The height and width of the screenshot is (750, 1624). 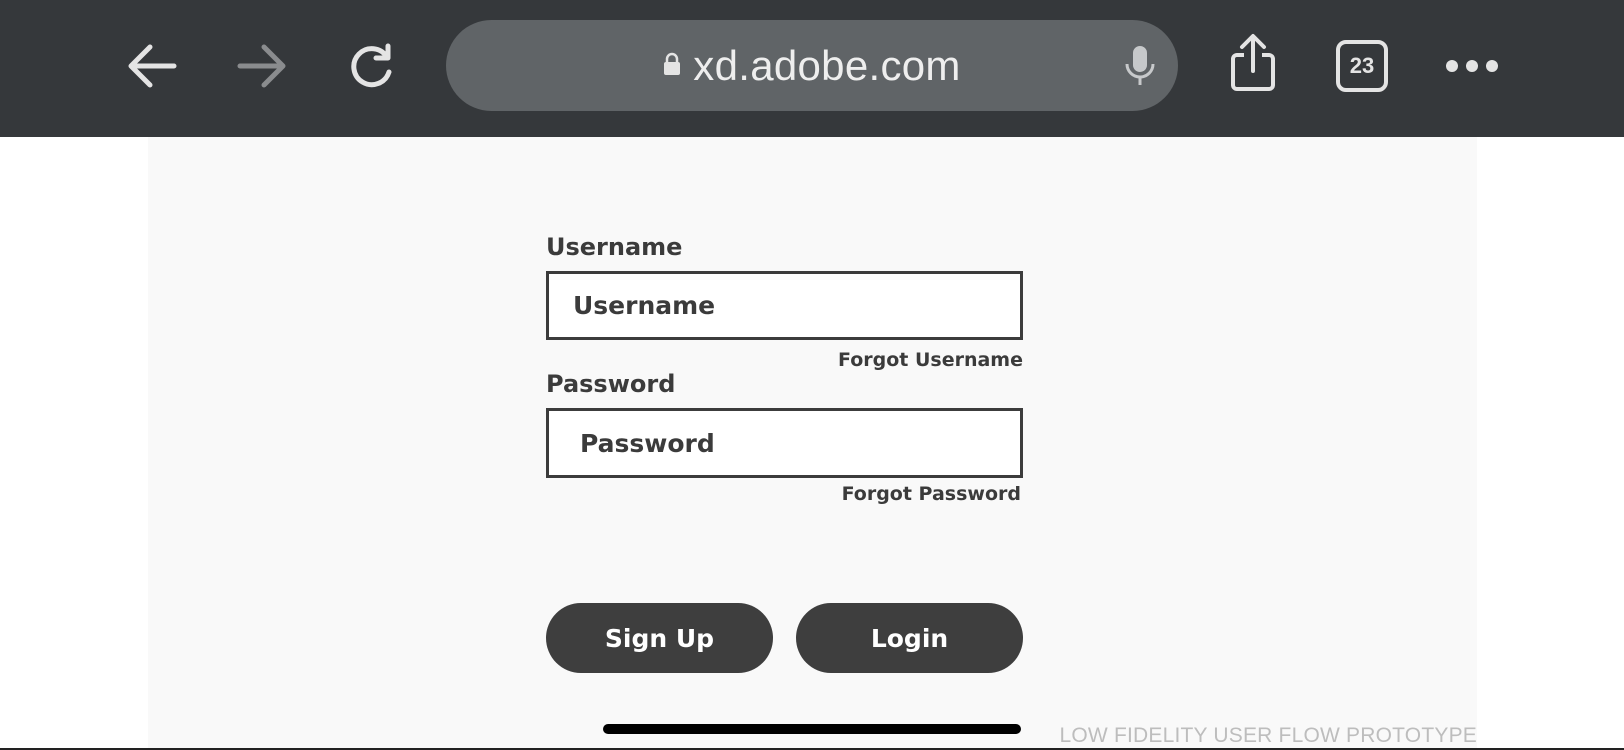 I want to click on more-icon, so click(x=1472, y=66).